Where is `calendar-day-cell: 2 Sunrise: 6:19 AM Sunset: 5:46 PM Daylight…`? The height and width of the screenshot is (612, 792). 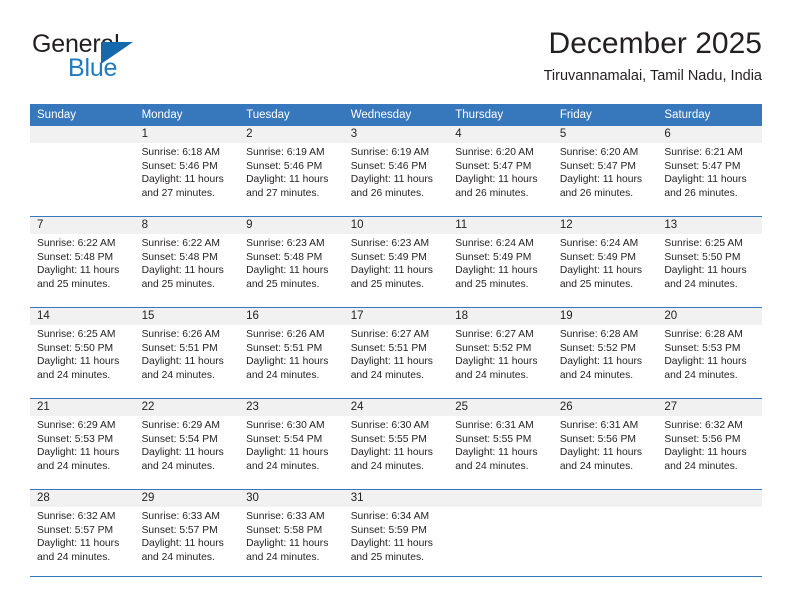
calendar-day-cell: 2 Sunrise: 6:19 AM Sunset: 5:46 PM Daylight… is located at coordinates (291, 171).